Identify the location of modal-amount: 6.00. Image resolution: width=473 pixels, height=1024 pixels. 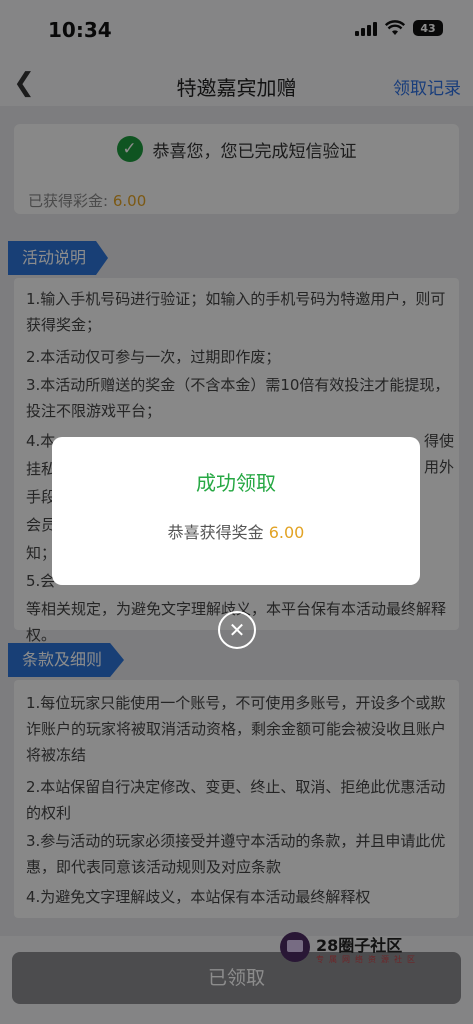
(286, 532).